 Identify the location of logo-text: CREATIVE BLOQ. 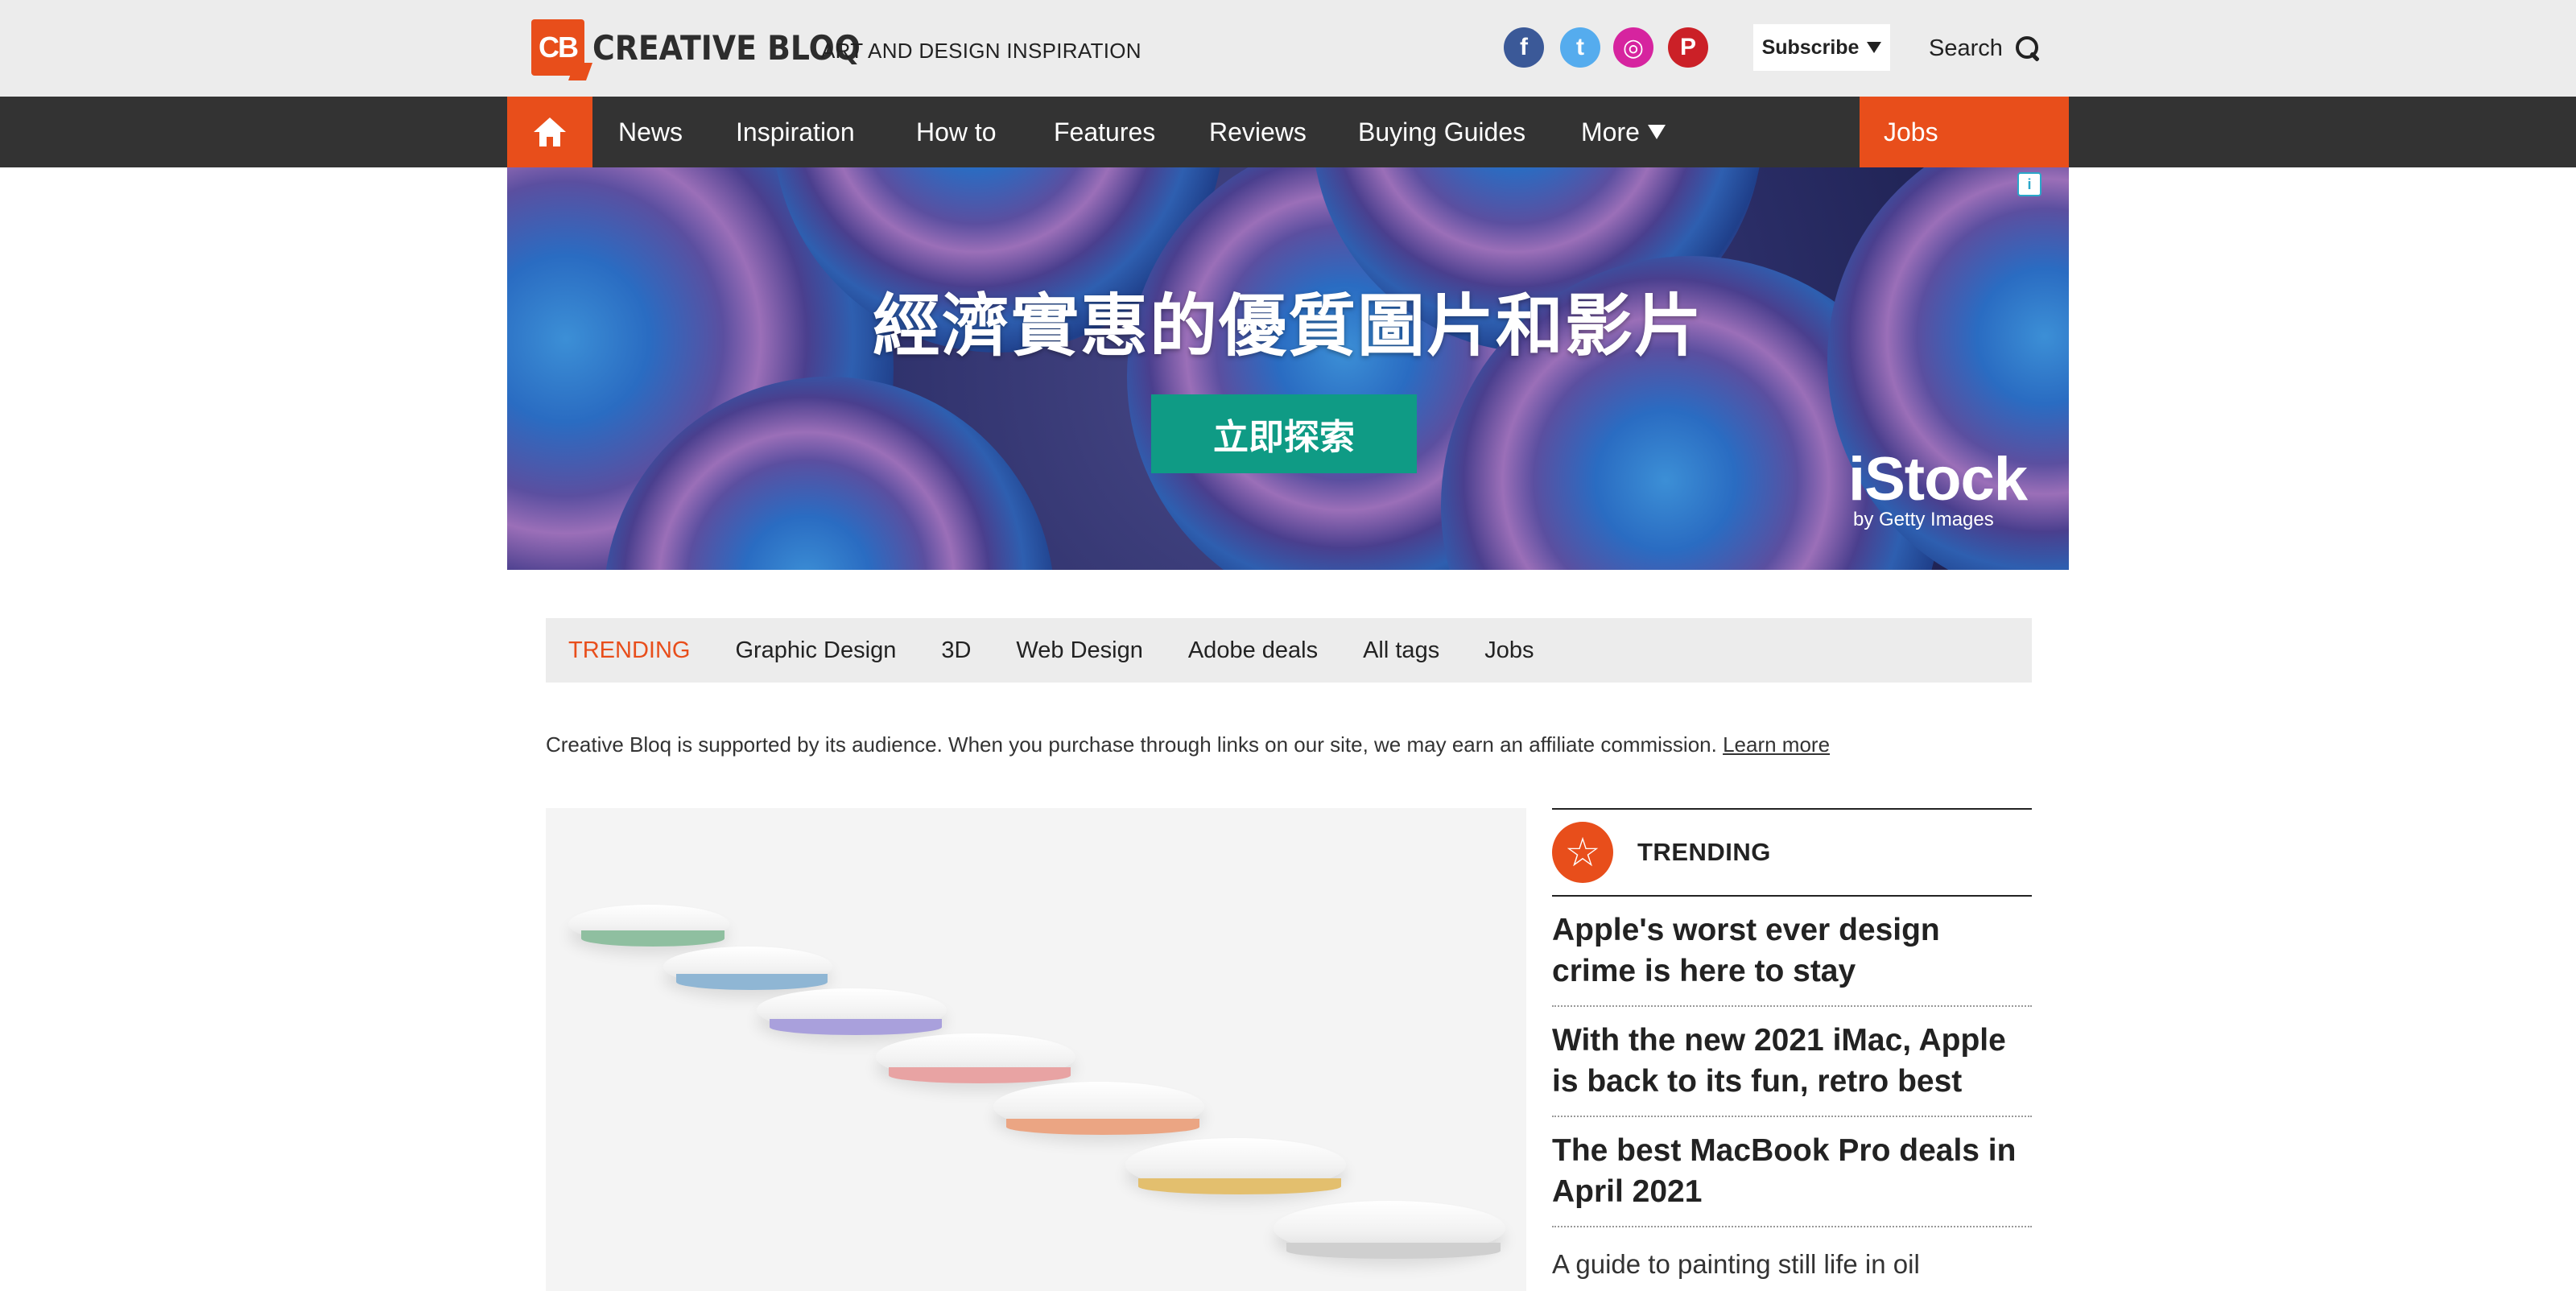
(726, 47).